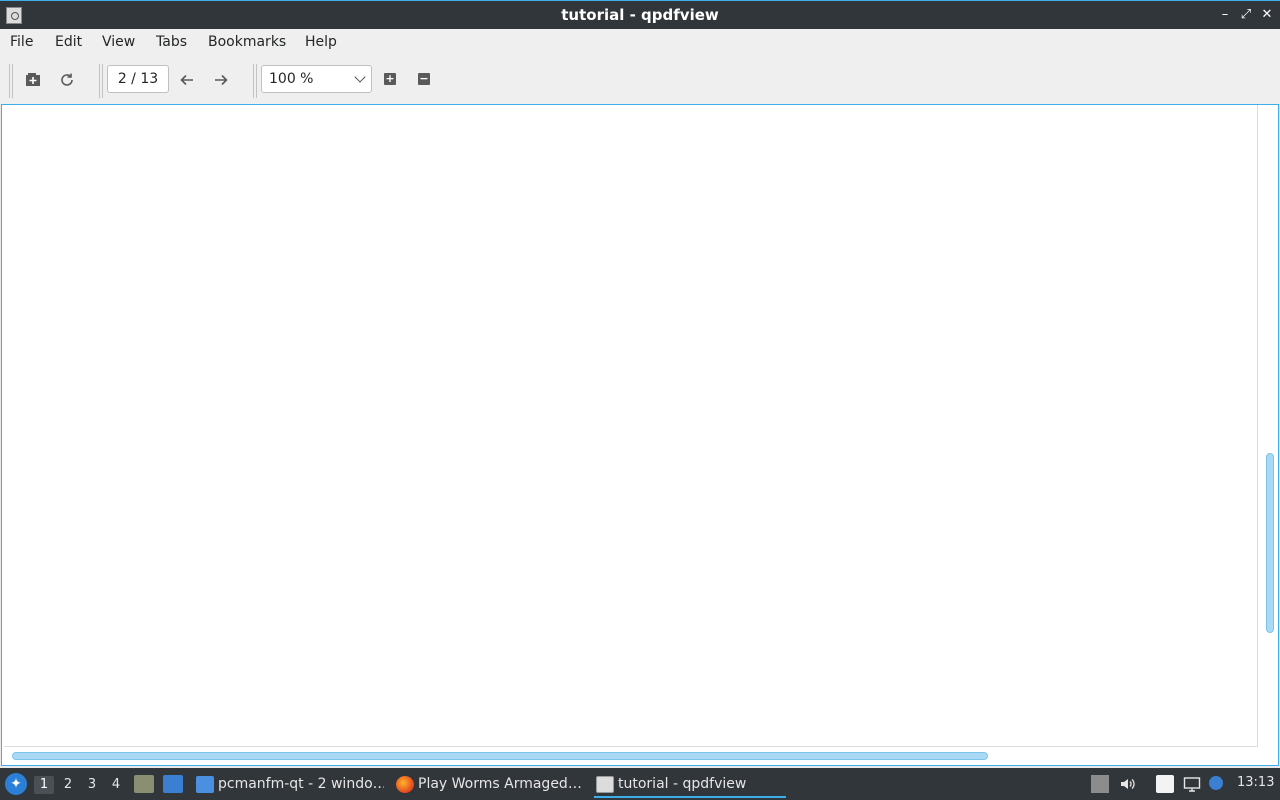 The image size is (1280, 800). What do you see at coordinates (360, 77) in the screenshot?
I see `chevron-down-icon` at bounding box center [360, 77].